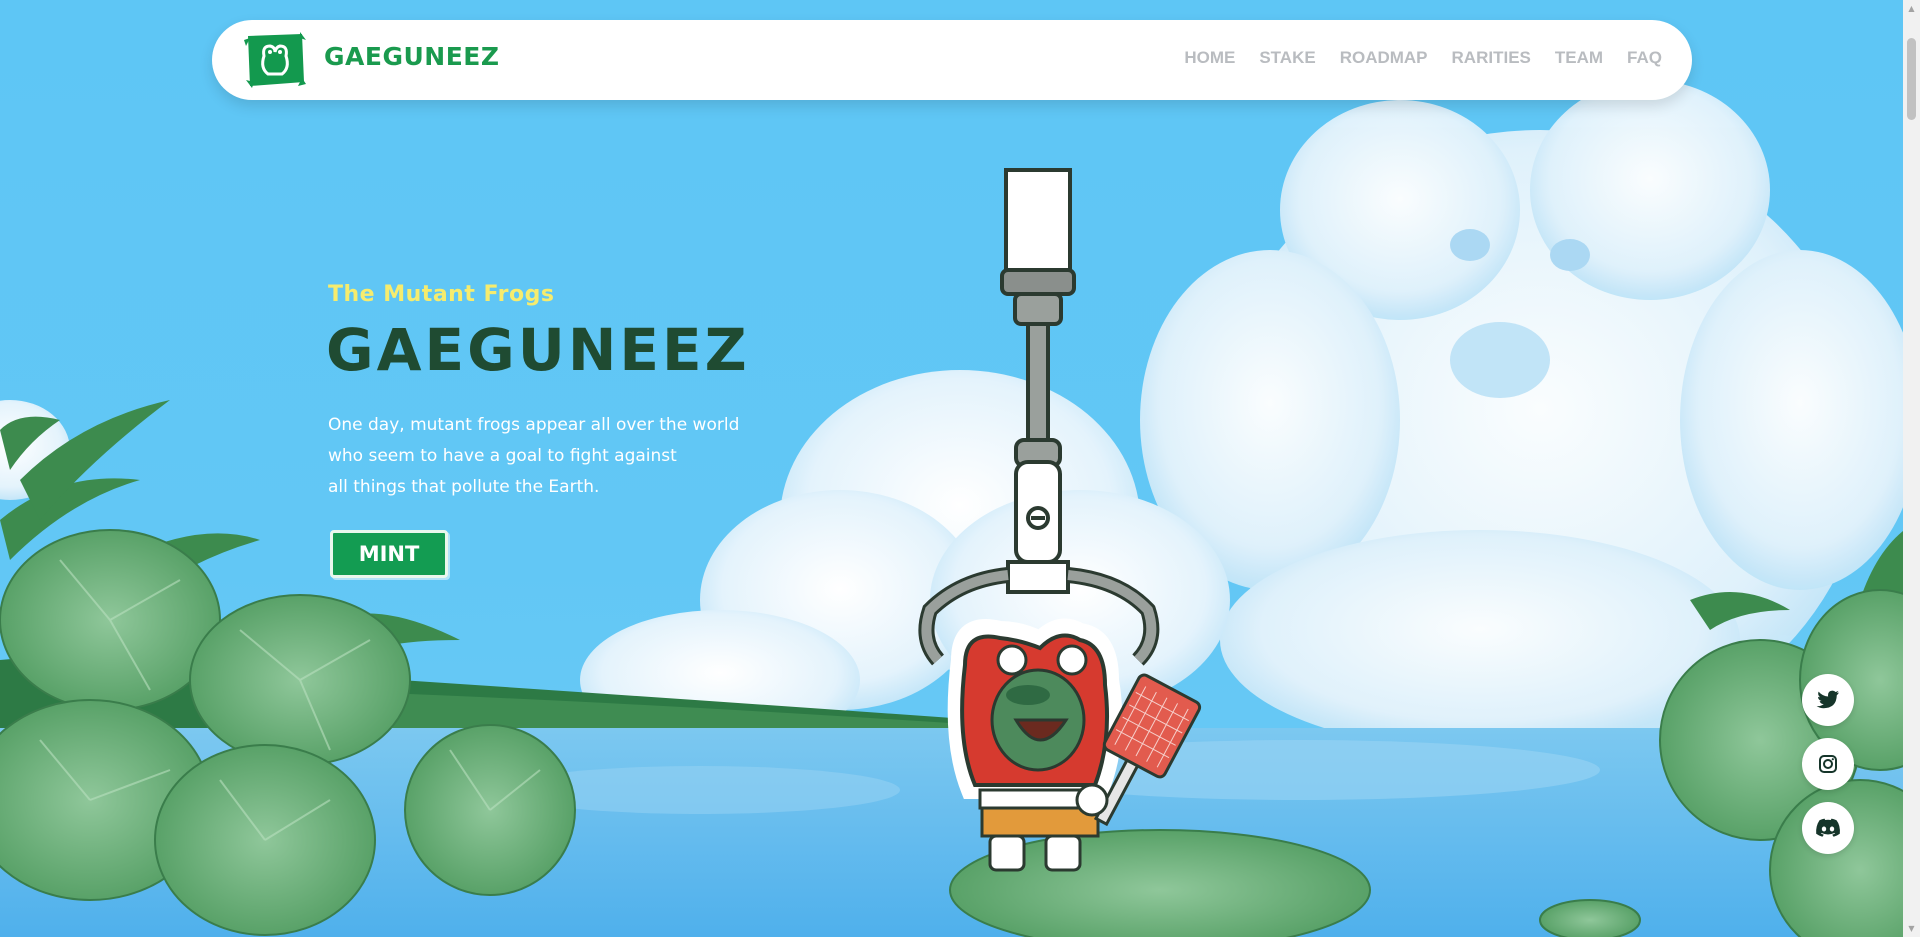 This screenshot has width=1920, height=937. I want to click on nav-menu: HOME STAKE ROADMAP RARITIES TEAM FAQ, so click(1423, 58).